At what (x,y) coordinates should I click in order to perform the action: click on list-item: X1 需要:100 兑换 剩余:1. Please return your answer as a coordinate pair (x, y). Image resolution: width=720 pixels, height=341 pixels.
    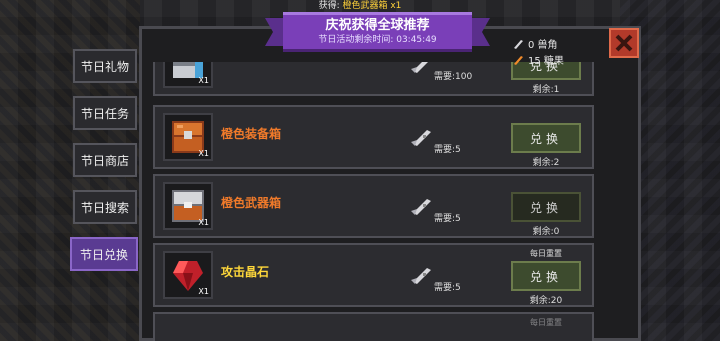
    Looking at the image, I should click on (373, 79).